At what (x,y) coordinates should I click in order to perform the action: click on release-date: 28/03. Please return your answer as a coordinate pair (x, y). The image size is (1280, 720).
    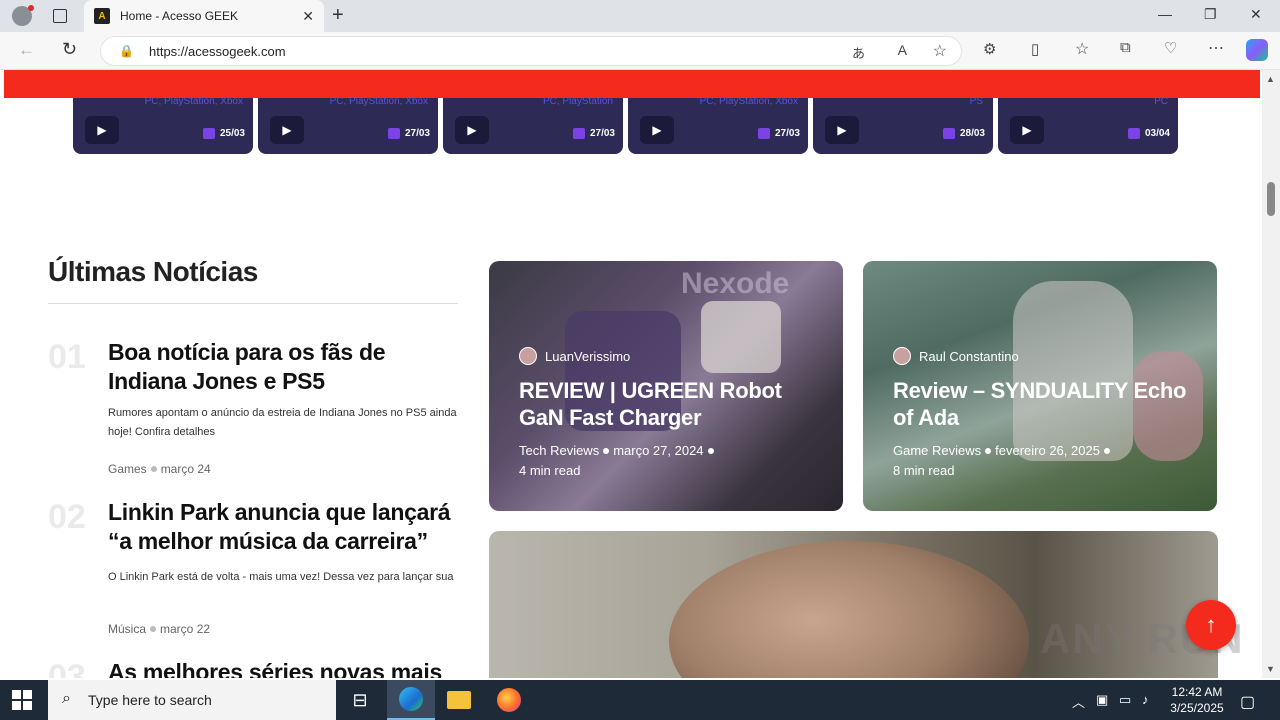
    Looking at the image, I should click on (963, 133).